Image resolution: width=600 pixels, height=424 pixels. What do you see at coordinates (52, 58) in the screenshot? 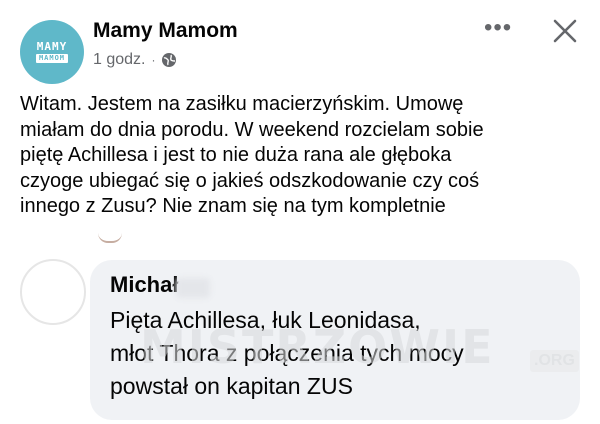
I see `avatar-logo-bottom: MAMOM` at bounding box center [52, 58].